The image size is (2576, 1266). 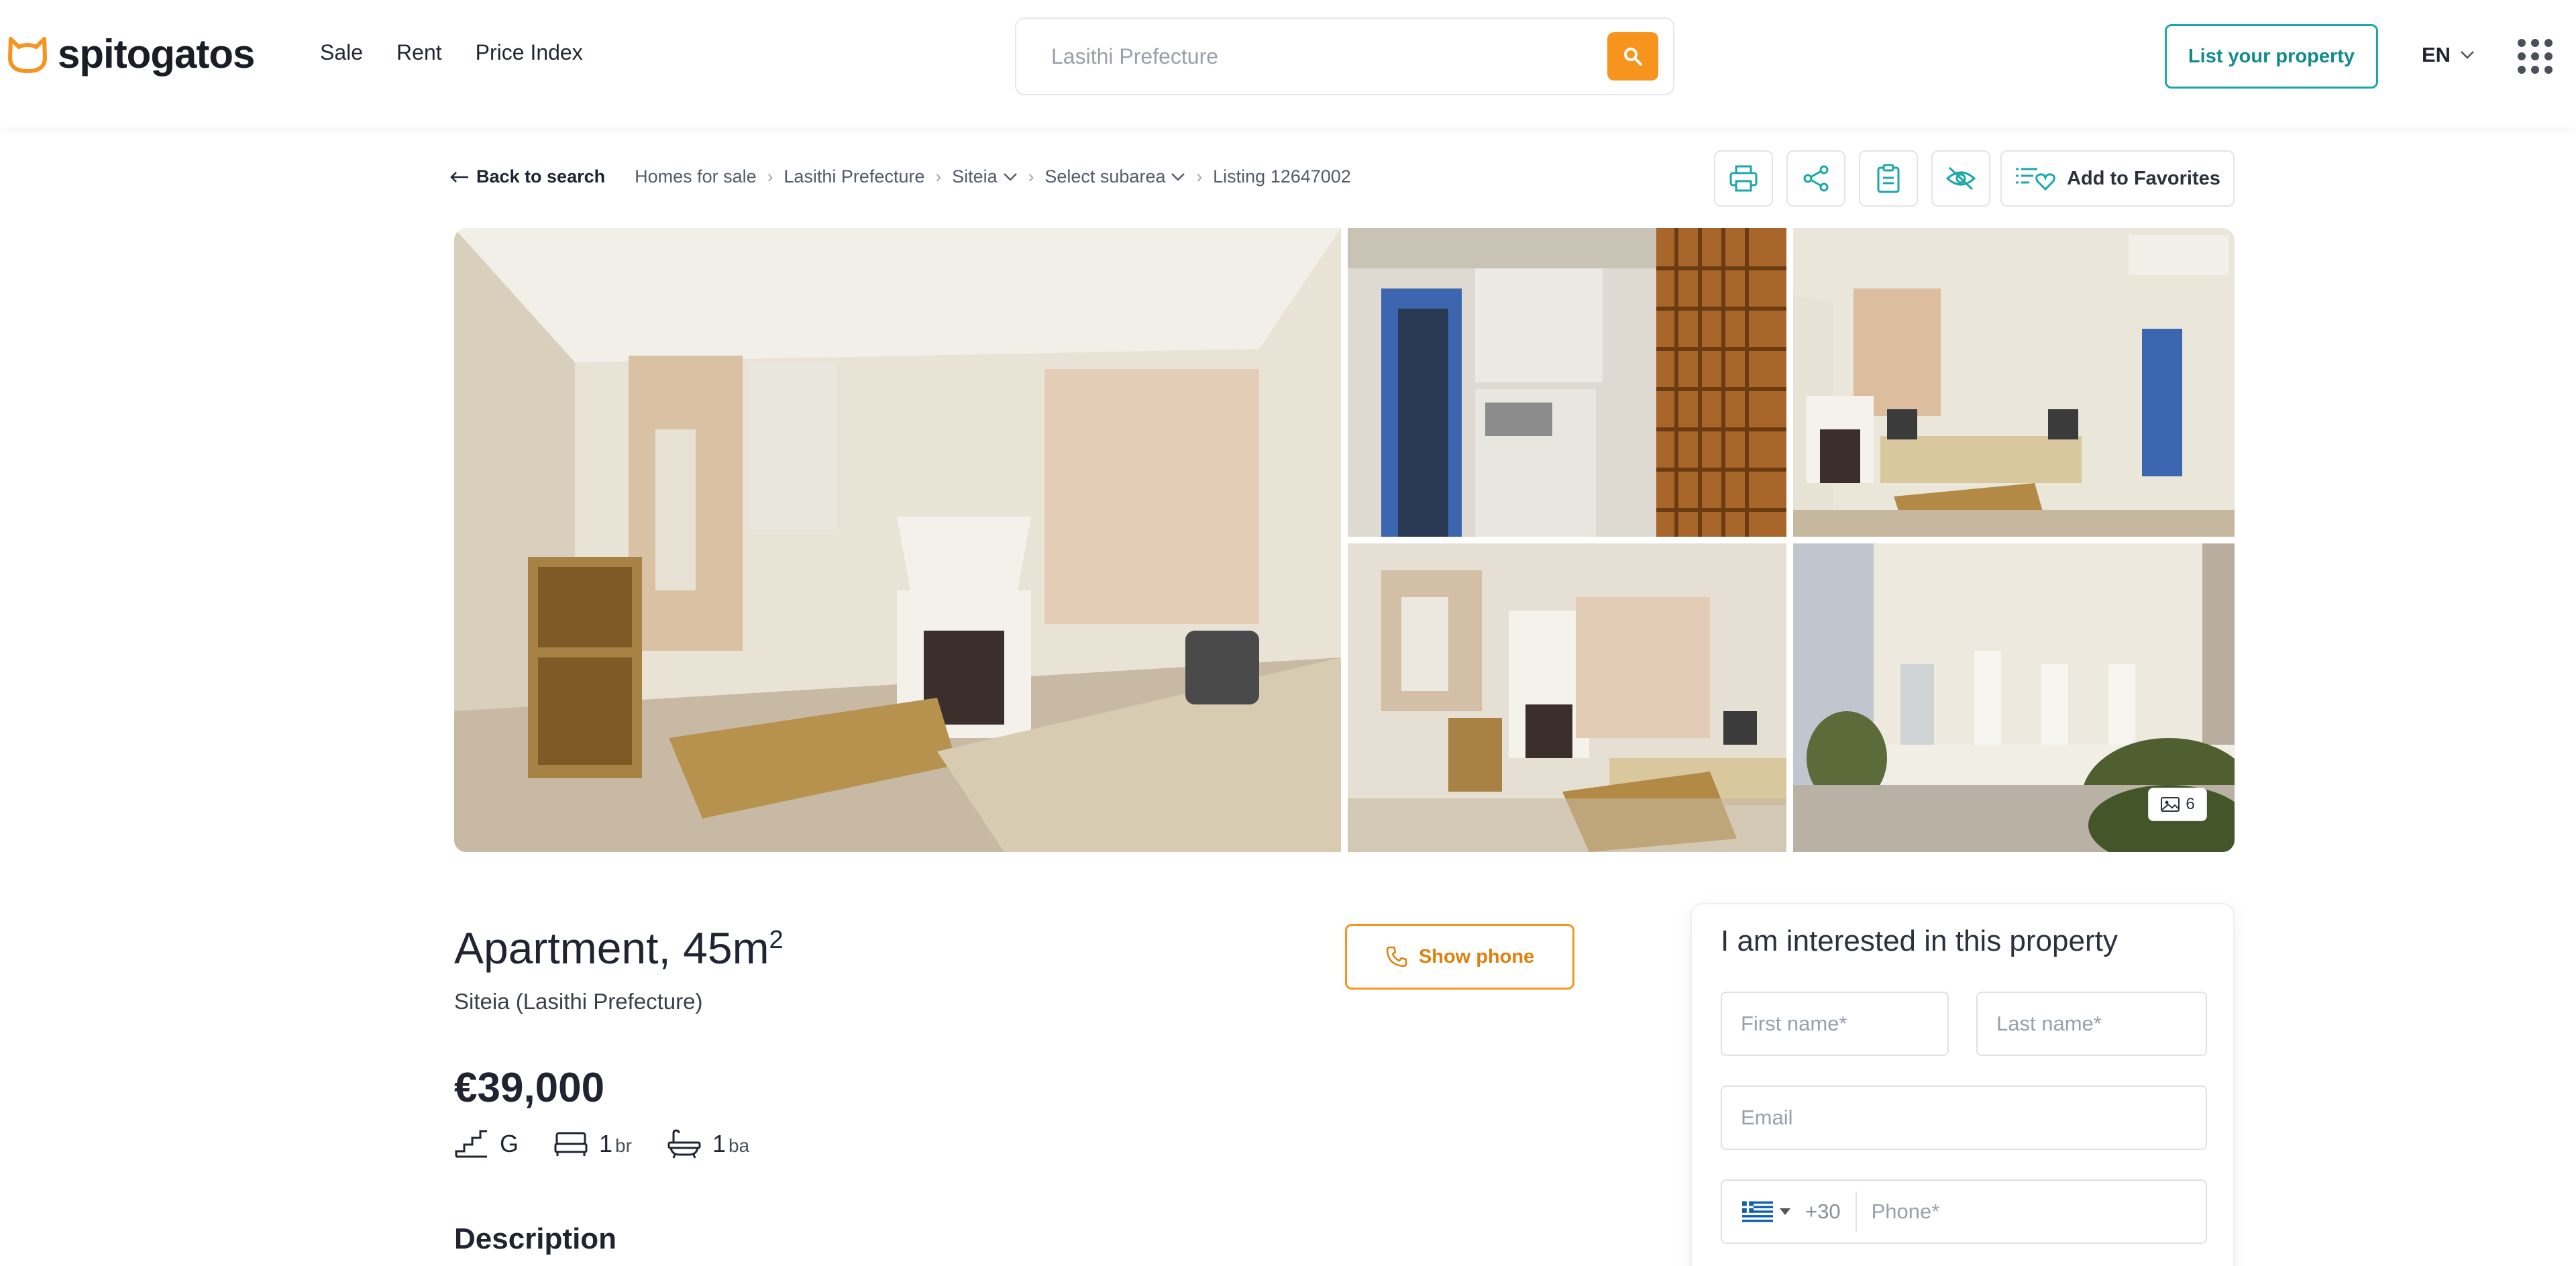 I want to click on kitchen-image, so click(x=1567, y=382).